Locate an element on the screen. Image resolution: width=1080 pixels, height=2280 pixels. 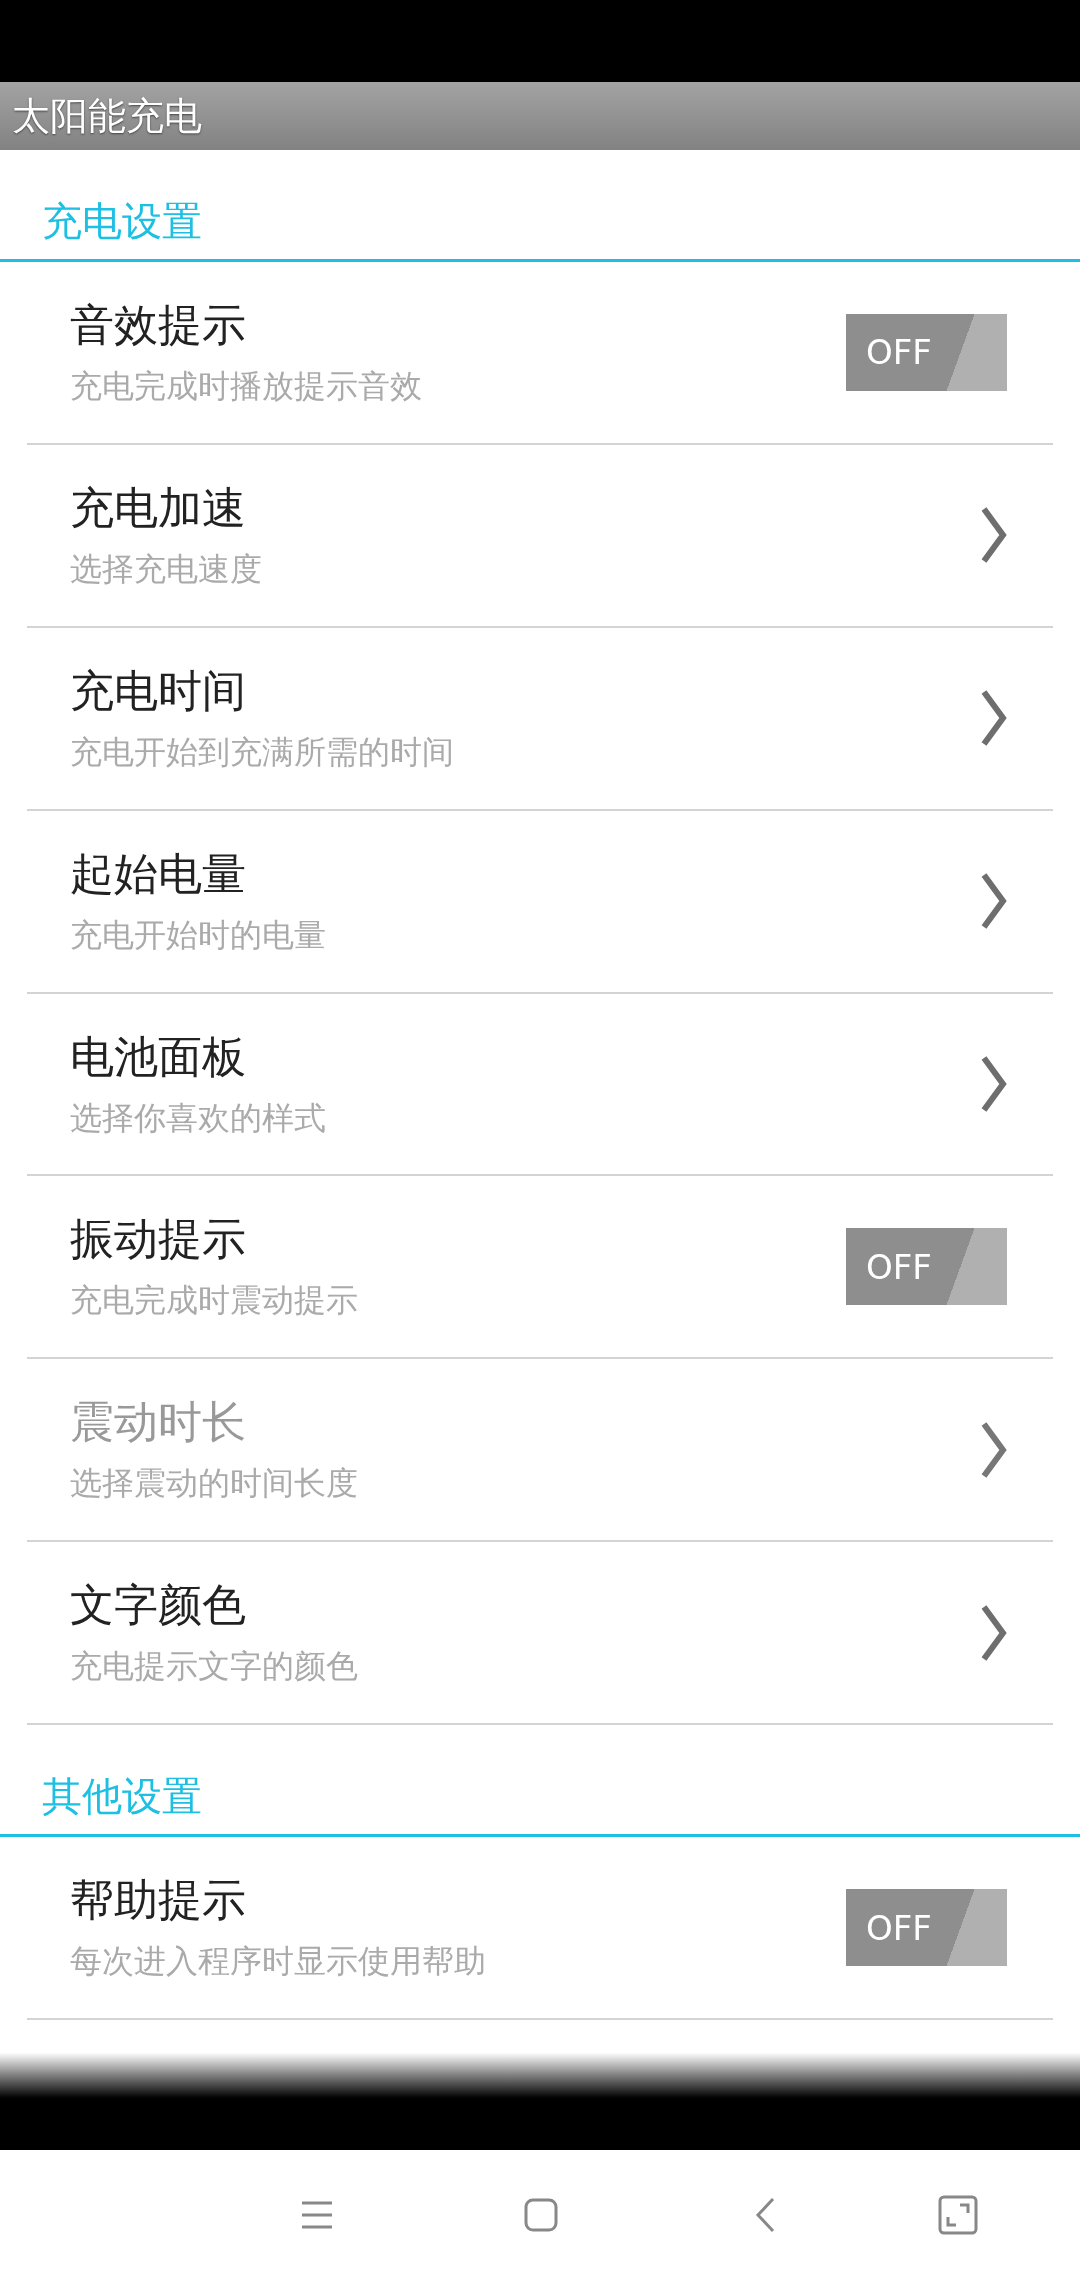
settings-row: 充电加速 选择充电速度 is located at coordinates (540, 536).